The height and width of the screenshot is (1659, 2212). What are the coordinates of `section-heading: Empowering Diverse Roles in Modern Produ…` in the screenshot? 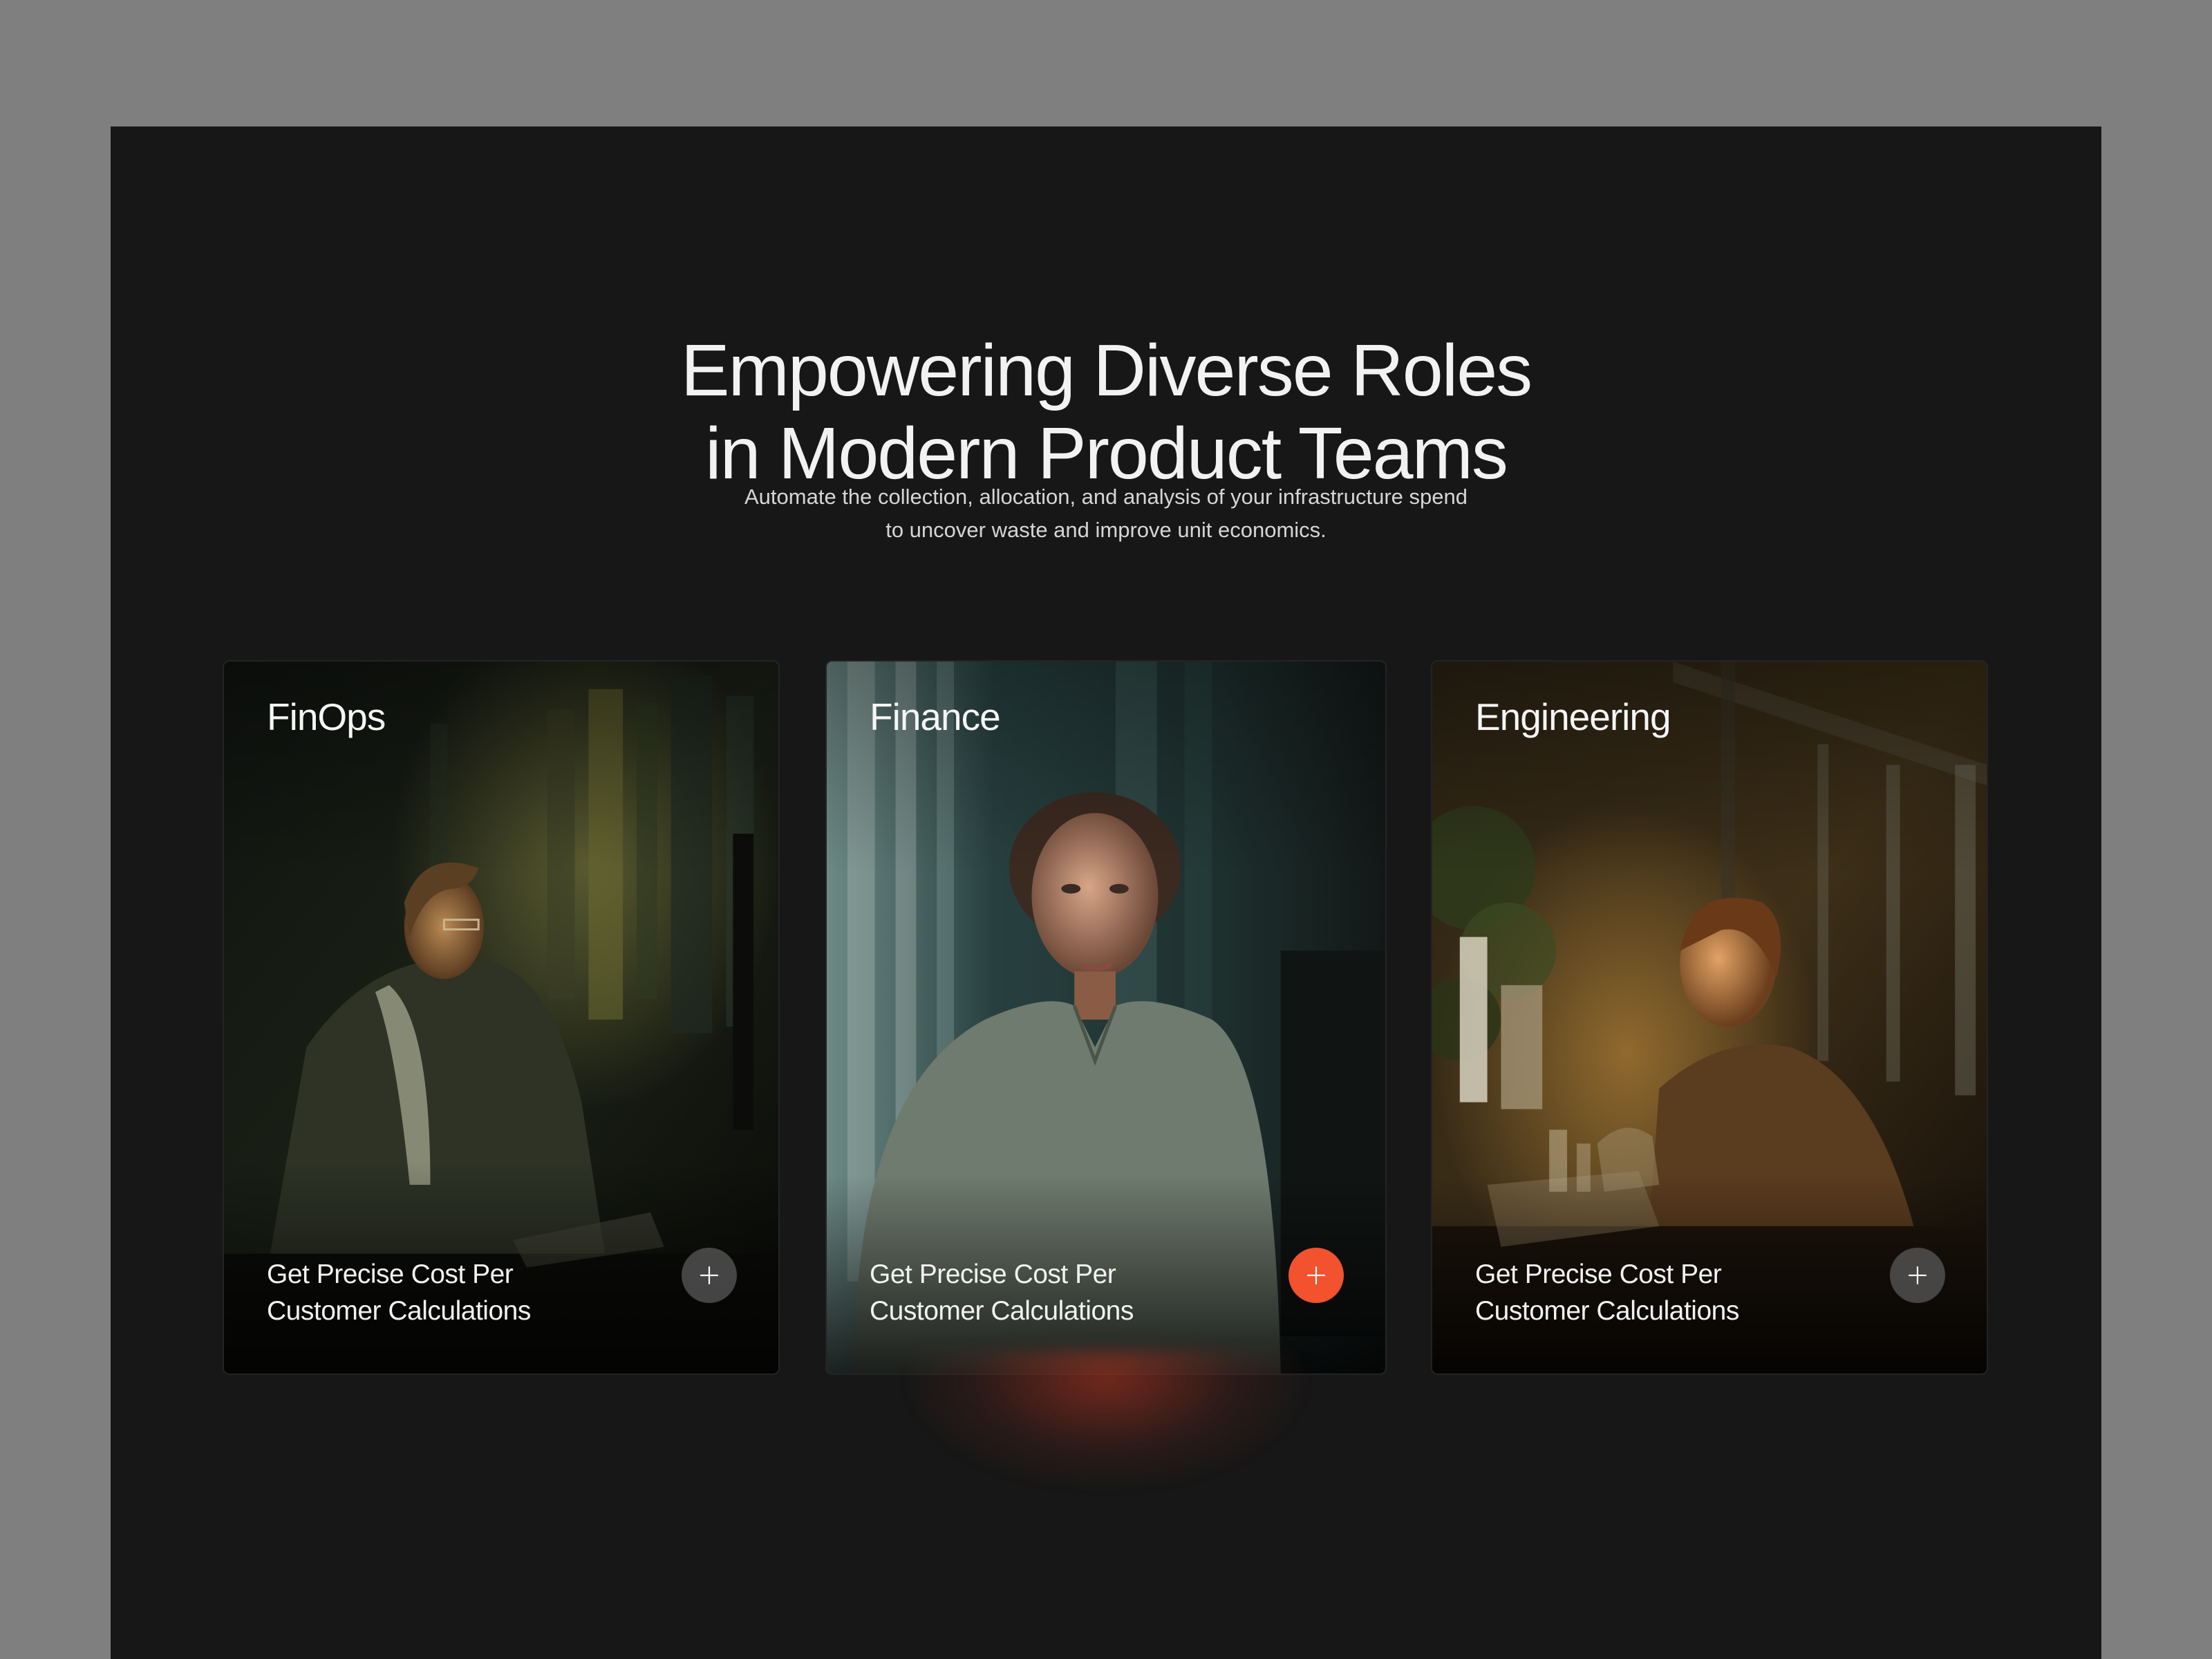 It's located at (1106, 412).